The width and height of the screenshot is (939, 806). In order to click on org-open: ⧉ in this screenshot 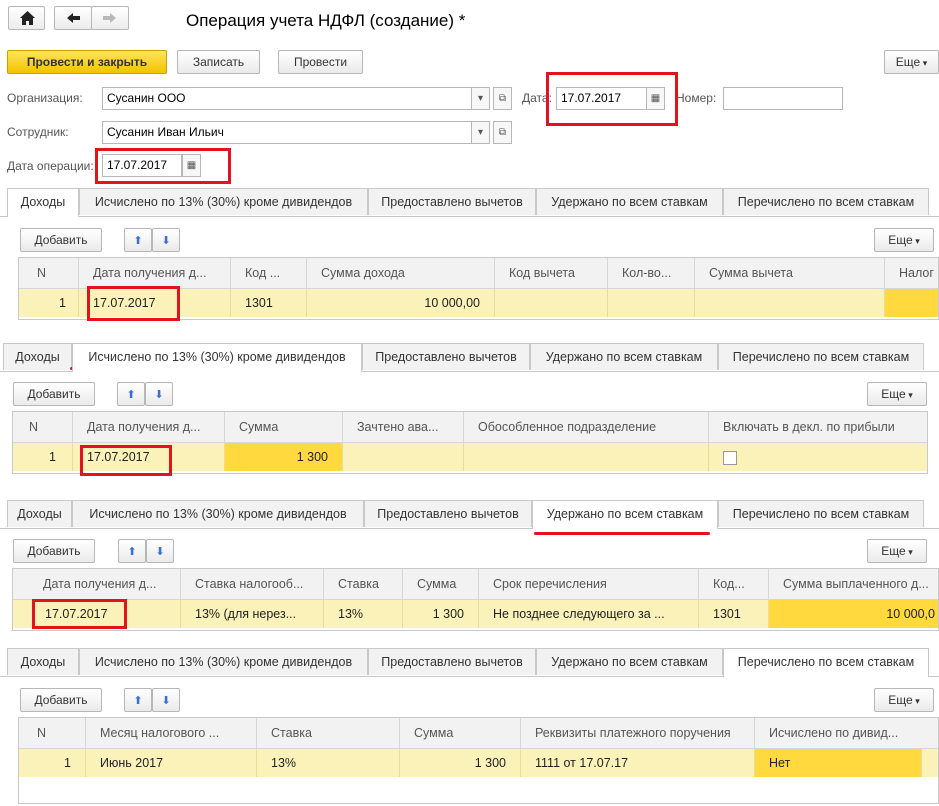, I will do `click(502, 98)`.